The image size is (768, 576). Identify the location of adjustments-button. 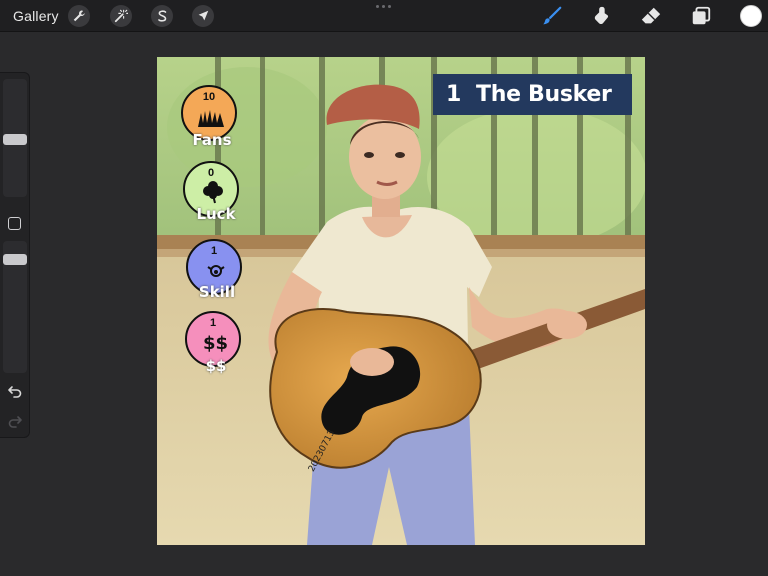
(121, 16).